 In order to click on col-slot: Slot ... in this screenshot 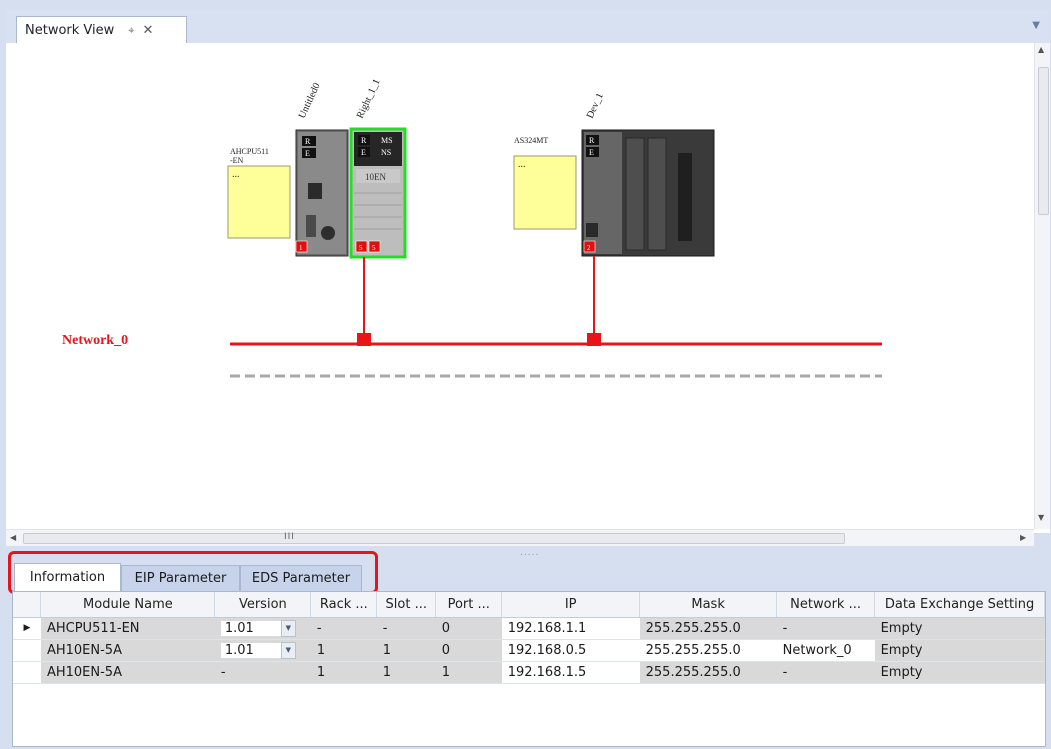, I will do `click(406, 605)`.